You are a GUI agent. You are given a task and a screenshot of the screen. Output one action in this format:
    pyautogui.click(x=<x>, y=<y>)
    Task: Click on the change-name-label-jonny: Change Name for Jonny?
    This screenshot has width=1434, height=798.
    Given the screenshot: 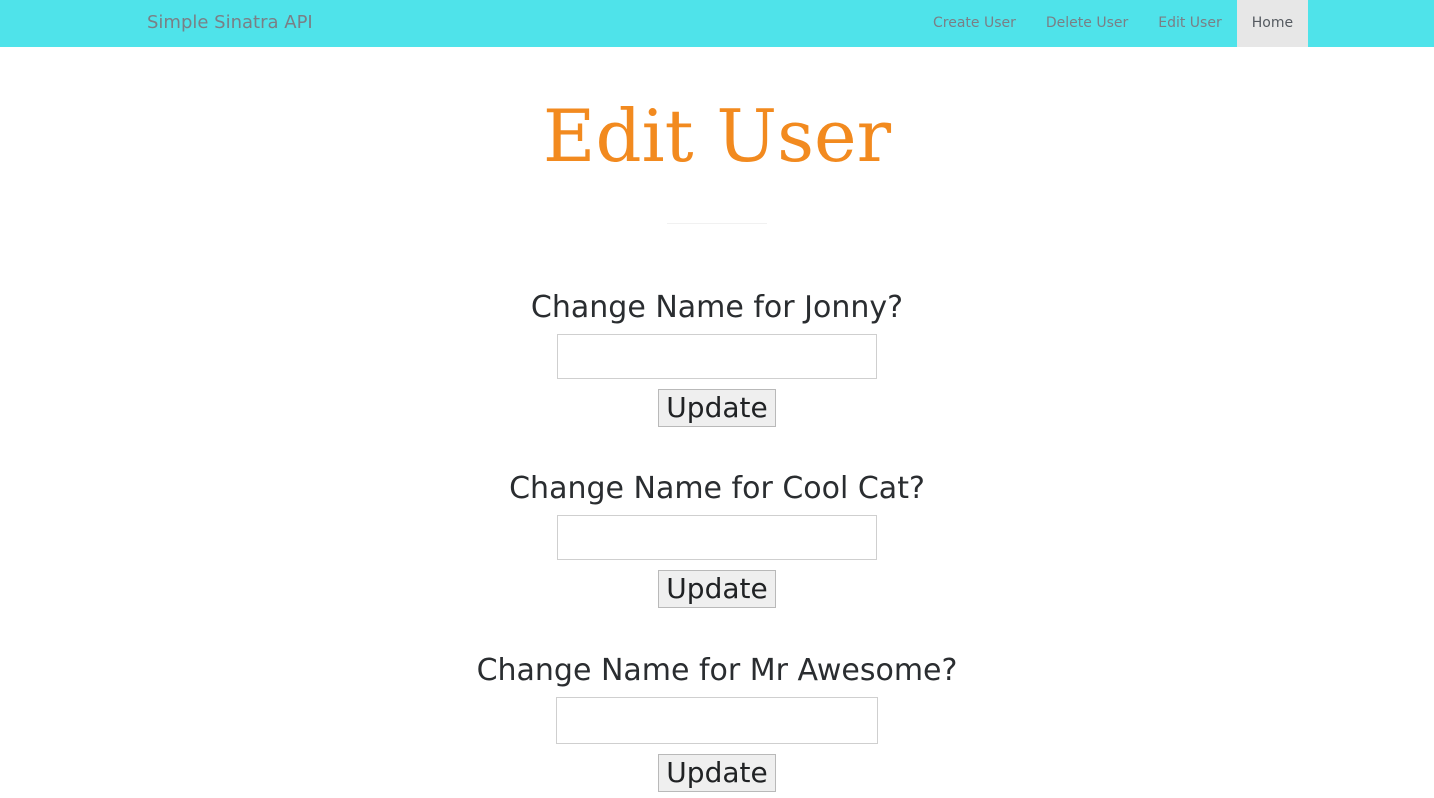 What is the action you would take?
    pyautogui.click(x=717, y=307)
    